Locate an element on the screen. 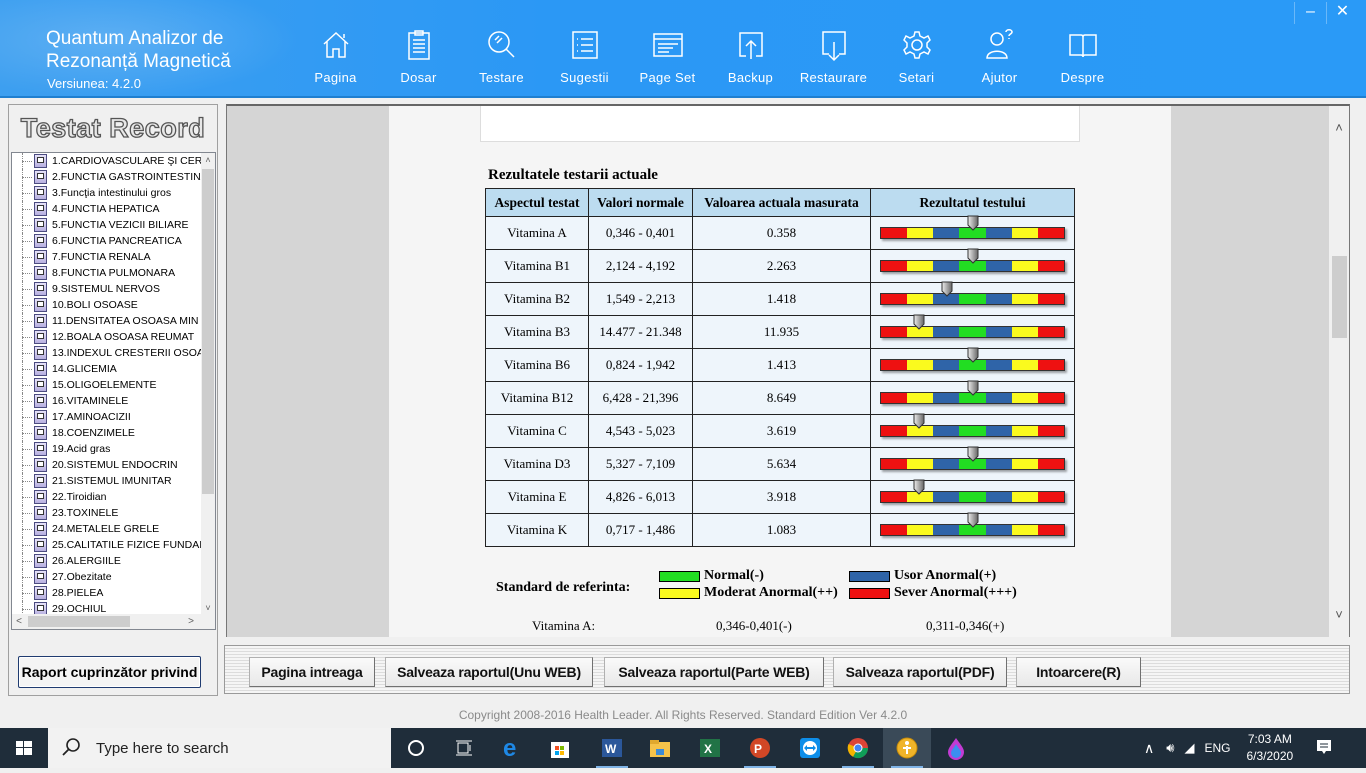 The image size is (1366, 773). normal-range: 4,826 - 6,013 is located at coordinates (640, 497).